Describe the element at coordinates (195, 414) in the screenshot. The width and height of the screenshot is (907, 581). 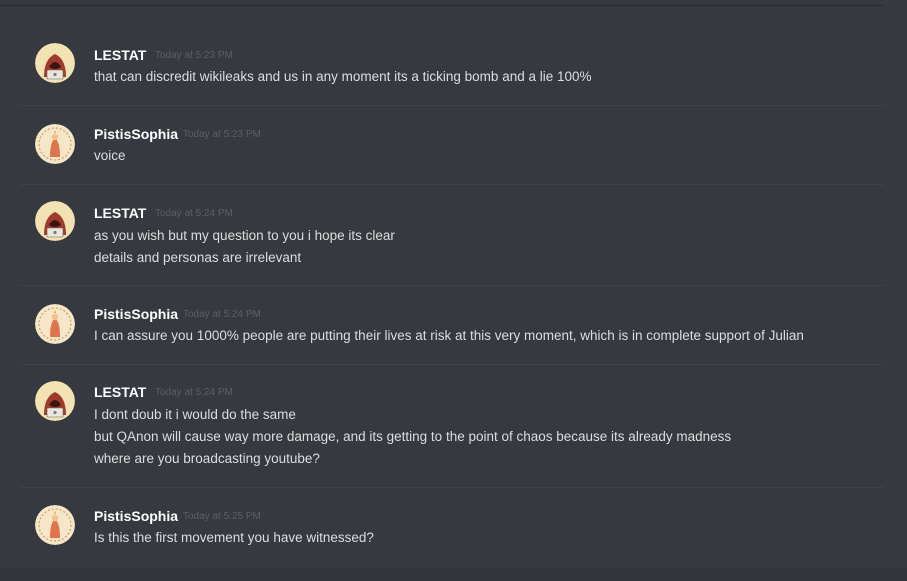
I see `message-text: I dont doub it i would do the same` at that location.